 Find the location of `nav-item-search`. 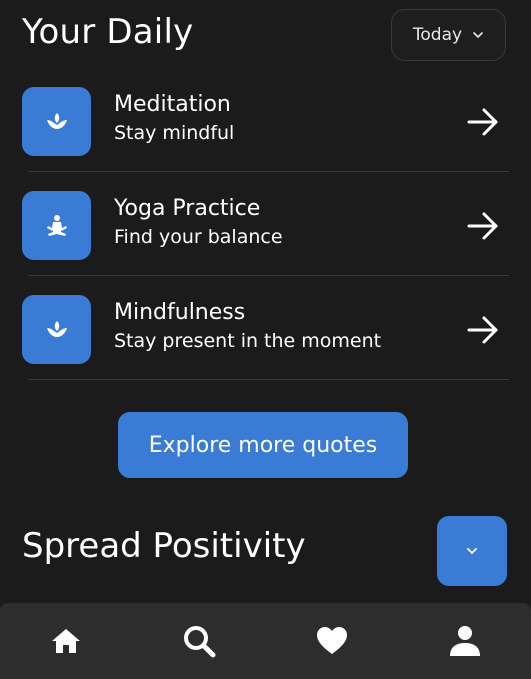

nav-item-search is located at coordinates (199, 641).